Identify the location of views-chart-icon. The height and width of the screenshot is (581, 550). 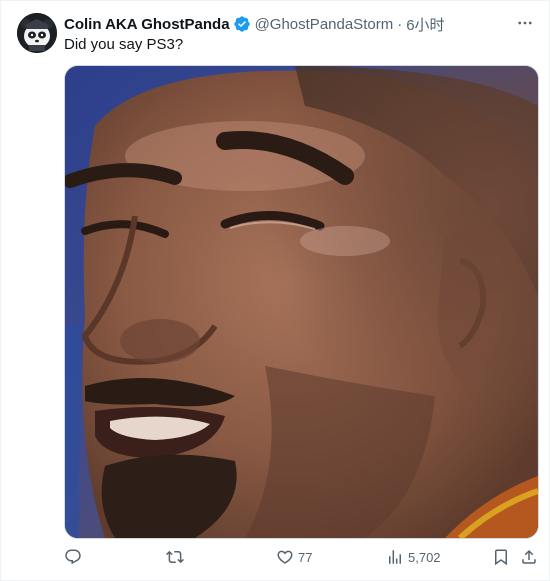
(395, 557).